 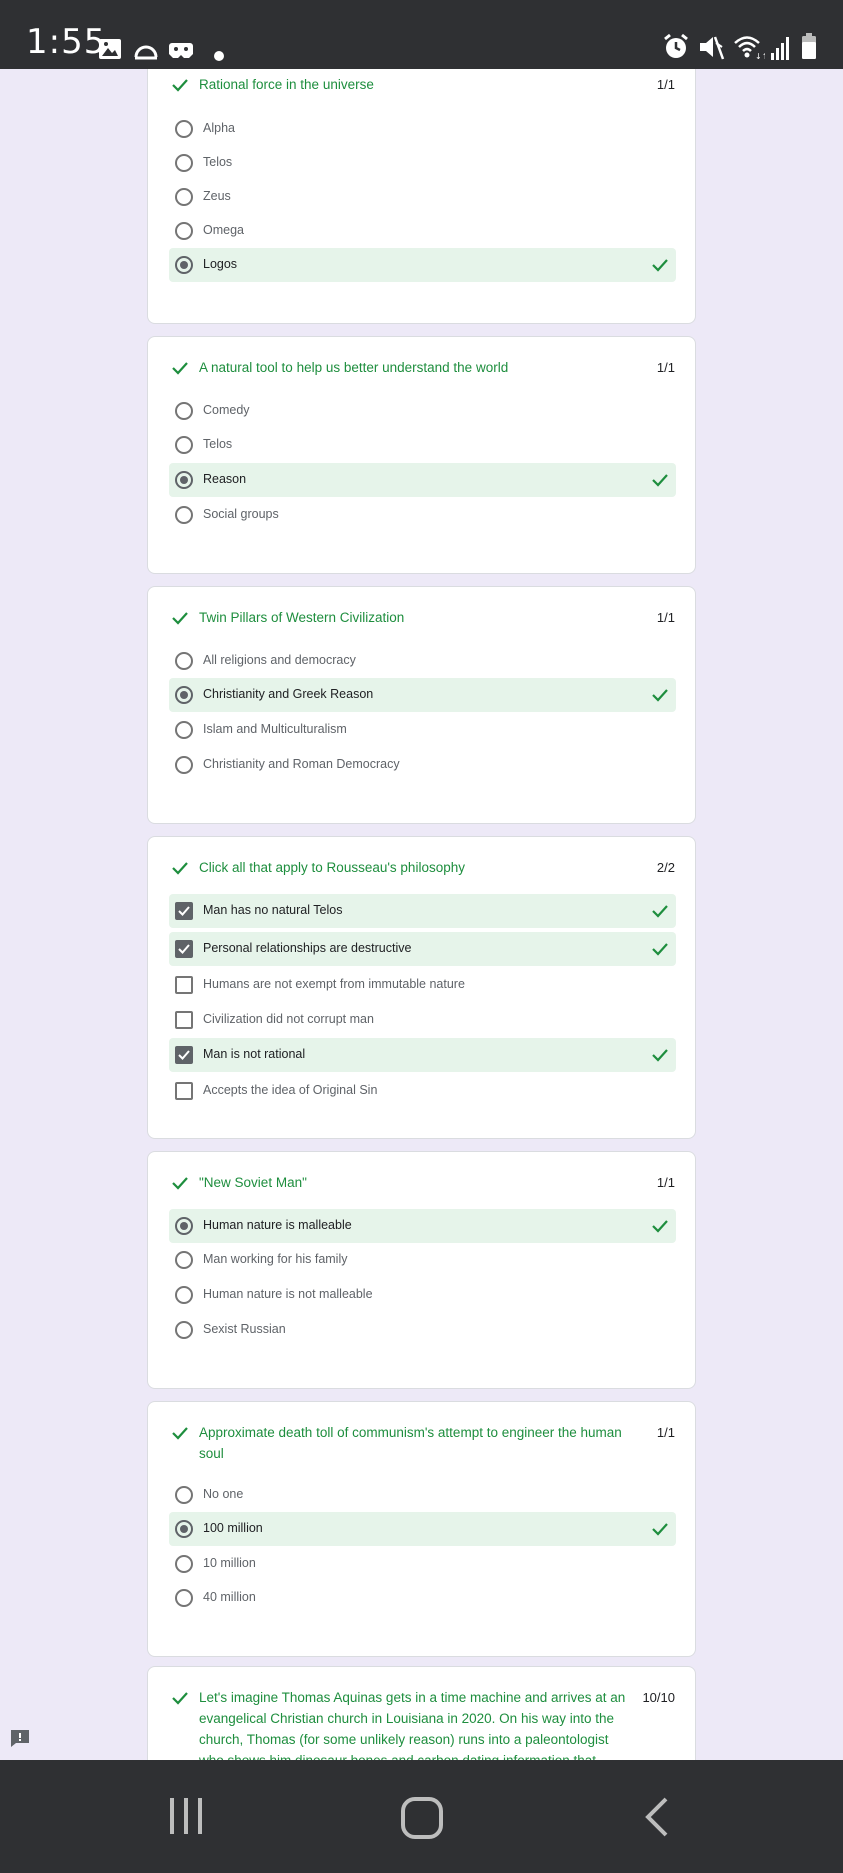 What do you see at coordinates (422, 911) in the screenshot?
I see `option-row-correct: Man has no natural Telos` at bounding box center [422, 911].